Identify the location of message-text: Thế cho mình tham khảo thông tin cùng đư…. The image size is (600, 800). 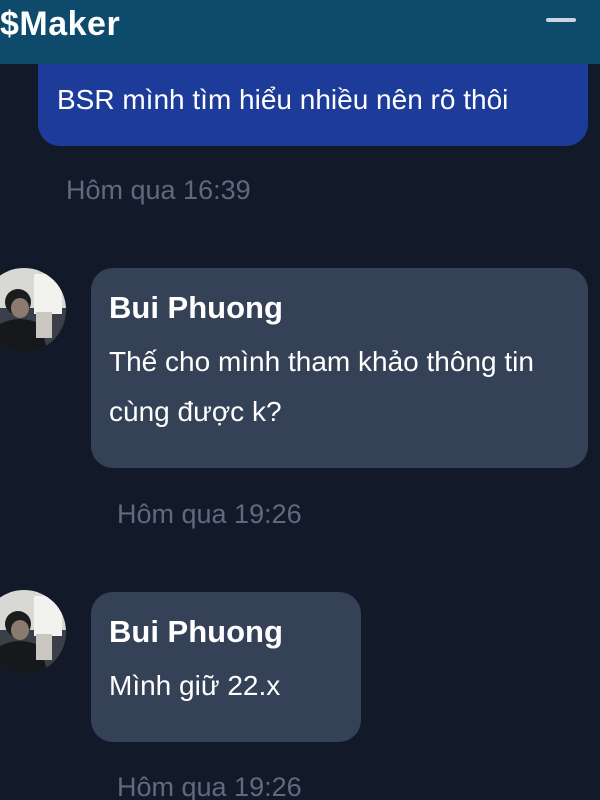
(321, 386).